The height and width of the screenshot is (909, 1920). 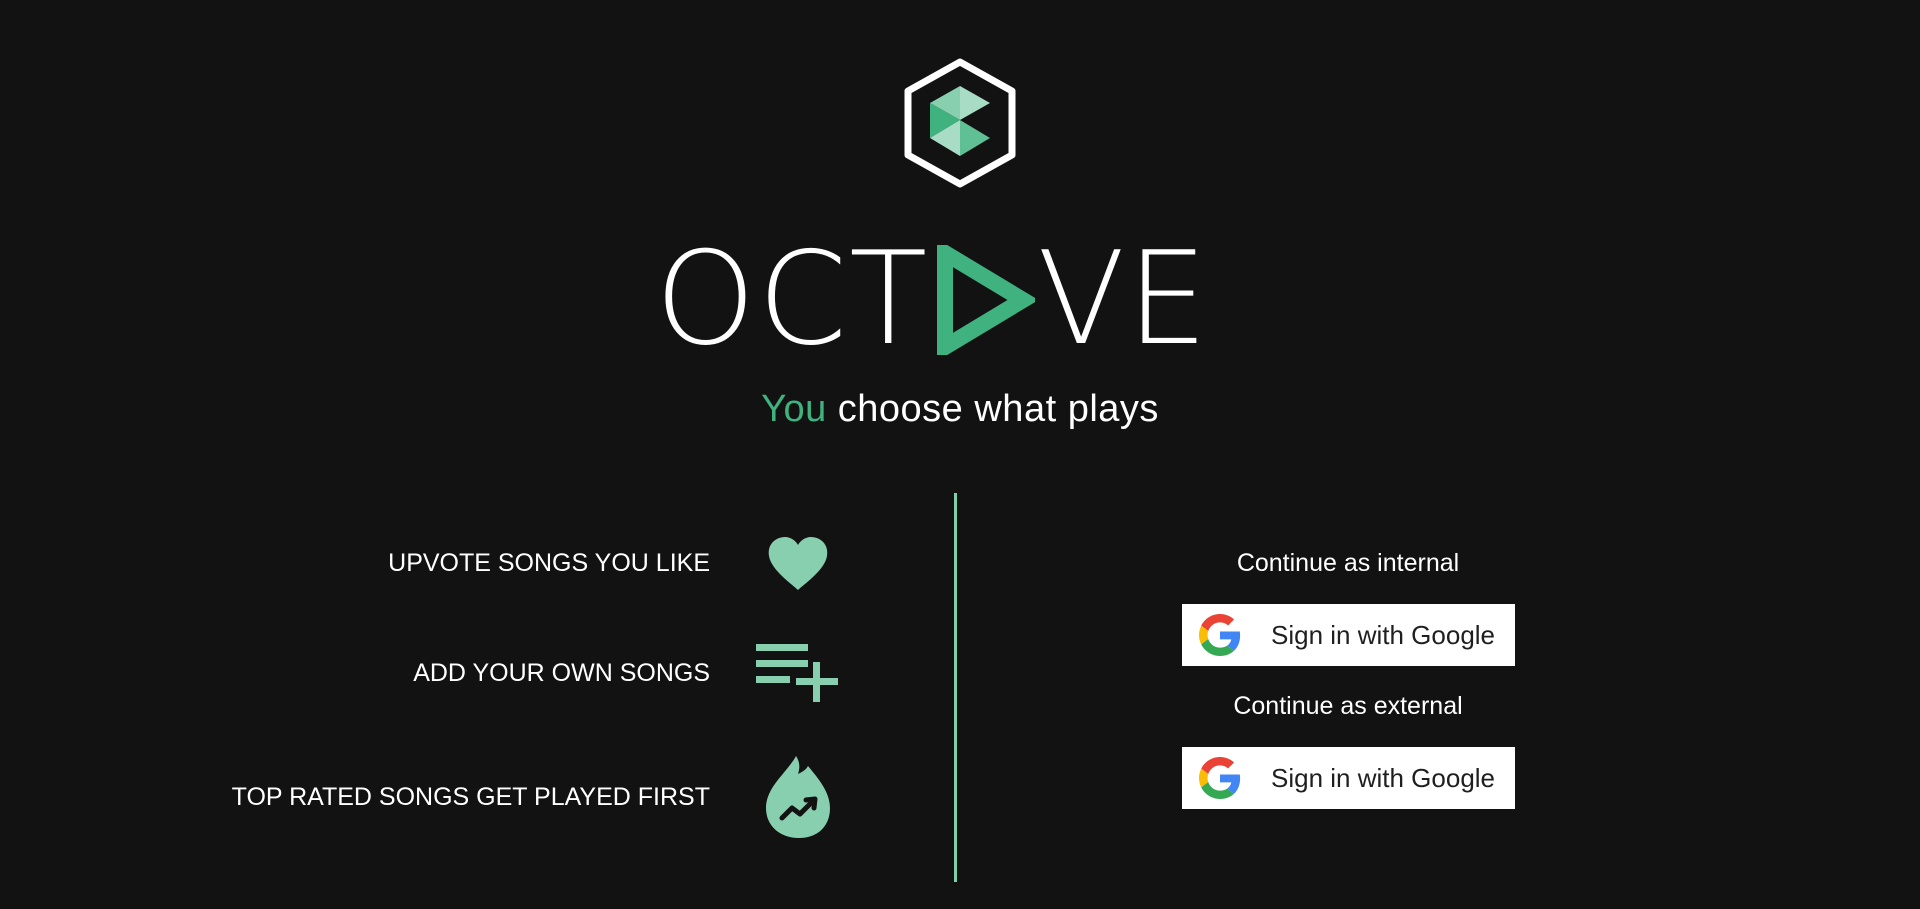 I want to click on octave-wordmark: OCT VE, so click(x=960, y=300).